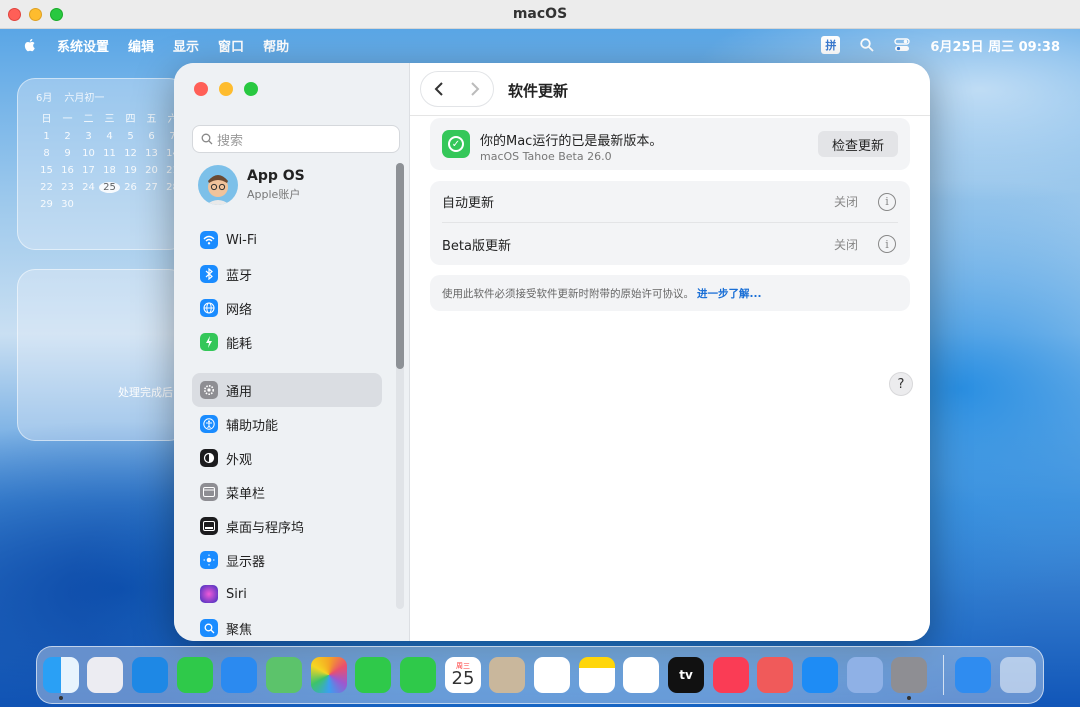 This screenshot has width=1080, height=707. Describe the element at coordinates (67, 204) in the screenshot. I see `calendar-day: 30` at that location.